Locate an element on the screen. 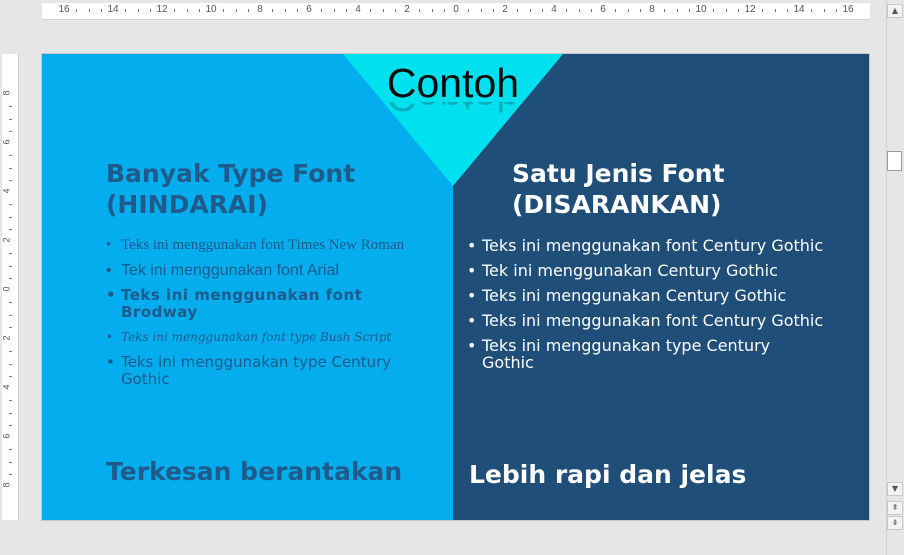 This screenshot has height=555, width=904. slide-title-reflection: Contoh is located at coordinates (453, 111).